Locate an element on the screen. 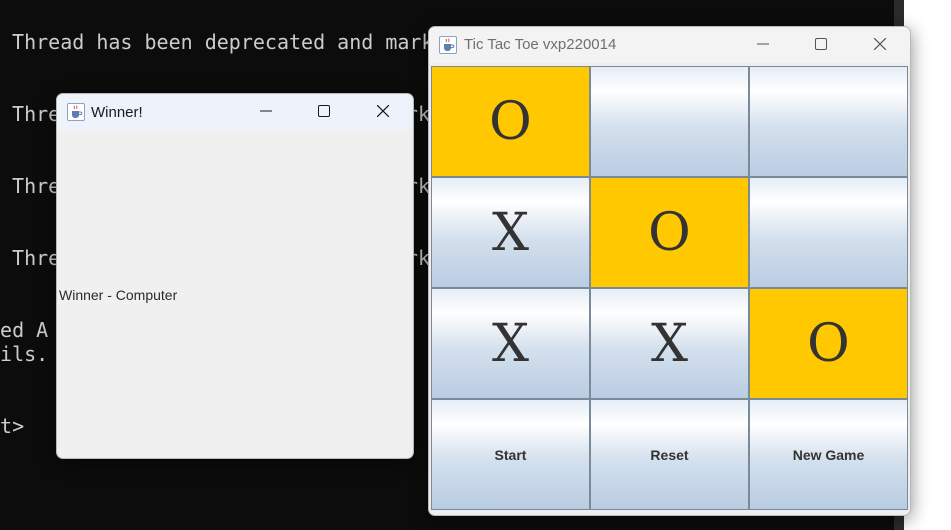 This screenshot has width=951, height=530. winner-titlebar: Winner! is located at coordinates (235, 112).